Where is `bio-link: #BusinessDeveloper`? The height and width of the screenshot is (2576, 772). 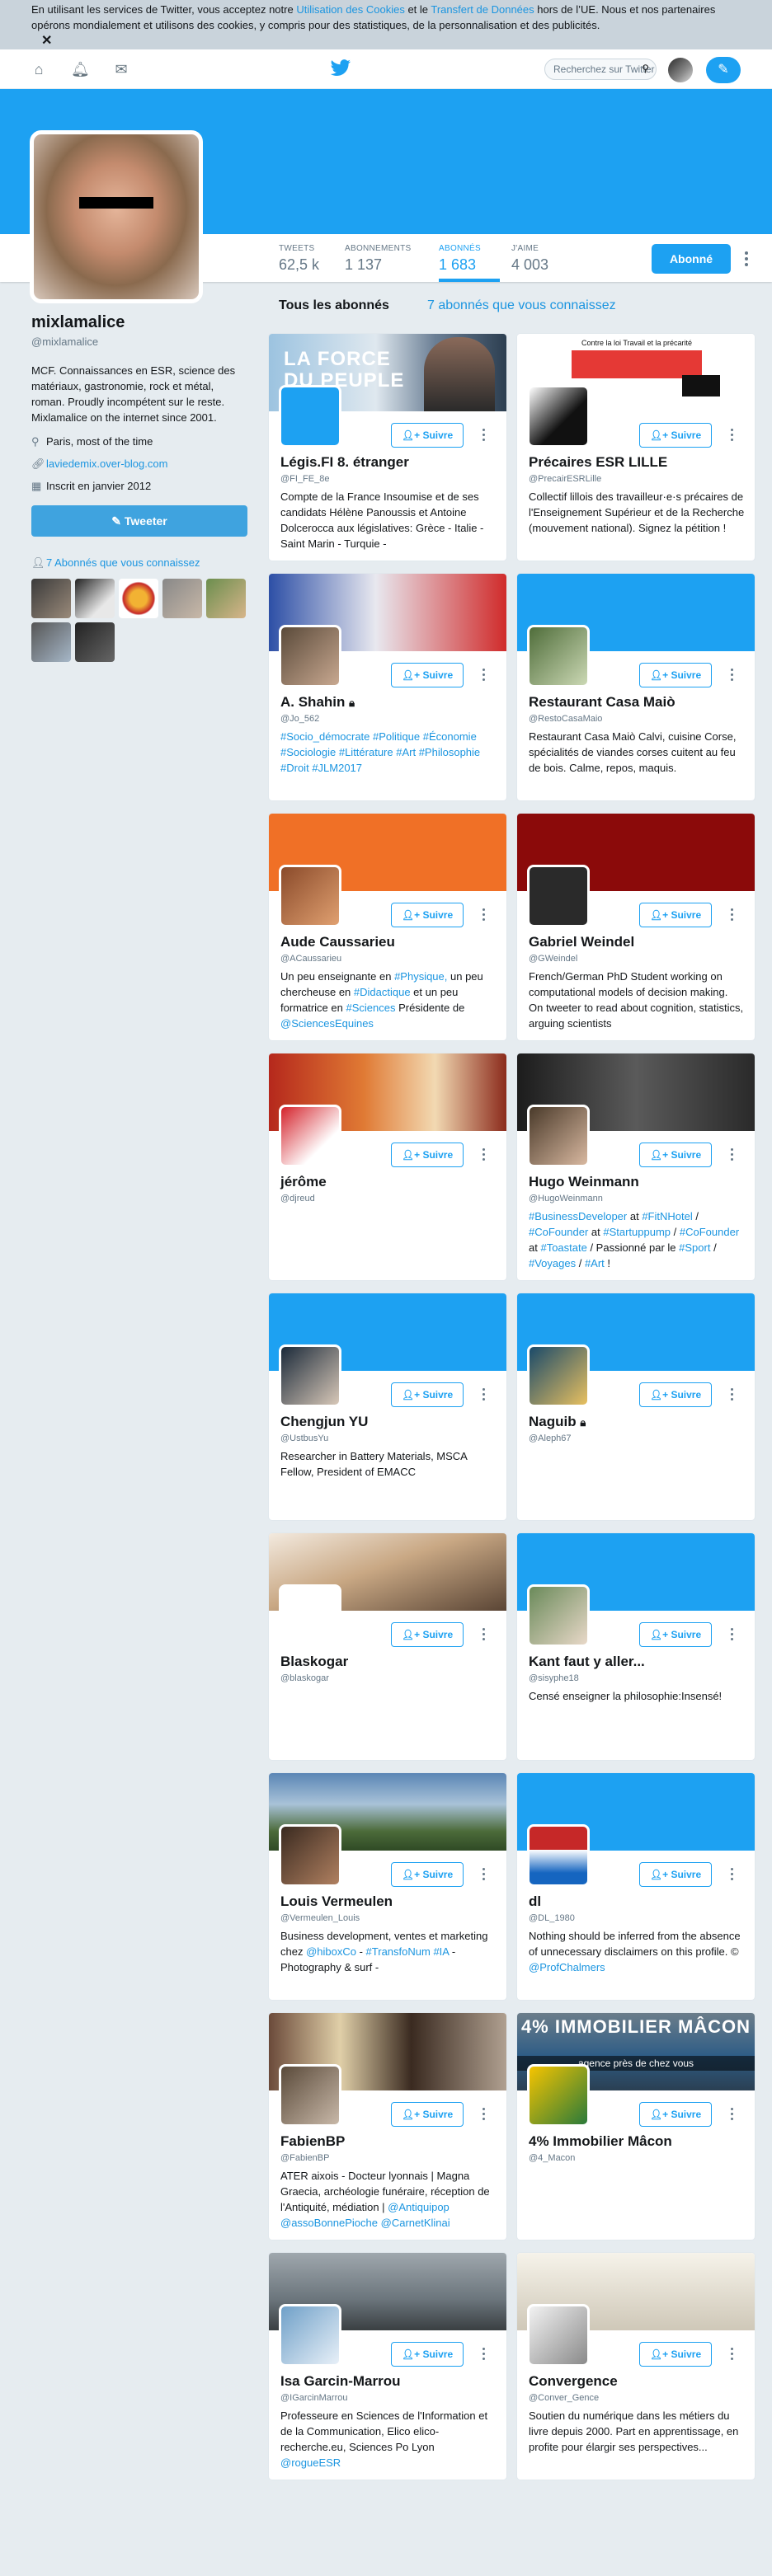
bio-link: #BusinessDeveloper is located at coordinates (578, 1216).